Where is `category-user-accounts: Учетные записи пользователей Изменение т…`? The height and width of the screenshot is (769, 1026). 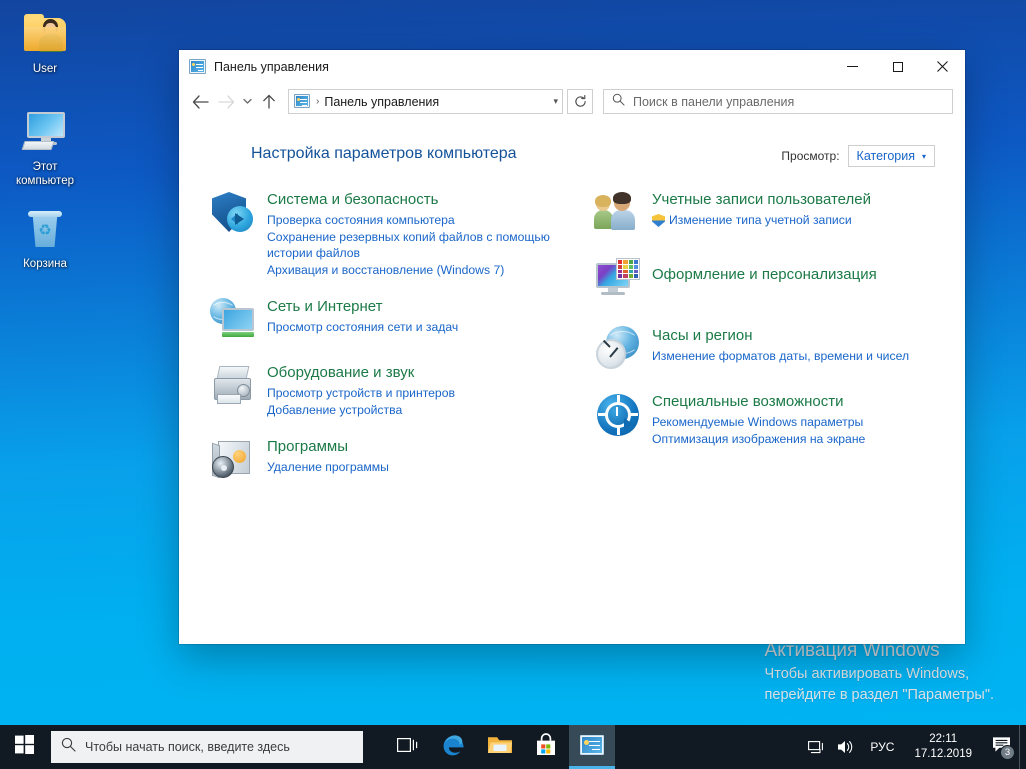 category-user-accounts: Учетные записи пользователей Изменение т… is located at coordinates (764, 213).